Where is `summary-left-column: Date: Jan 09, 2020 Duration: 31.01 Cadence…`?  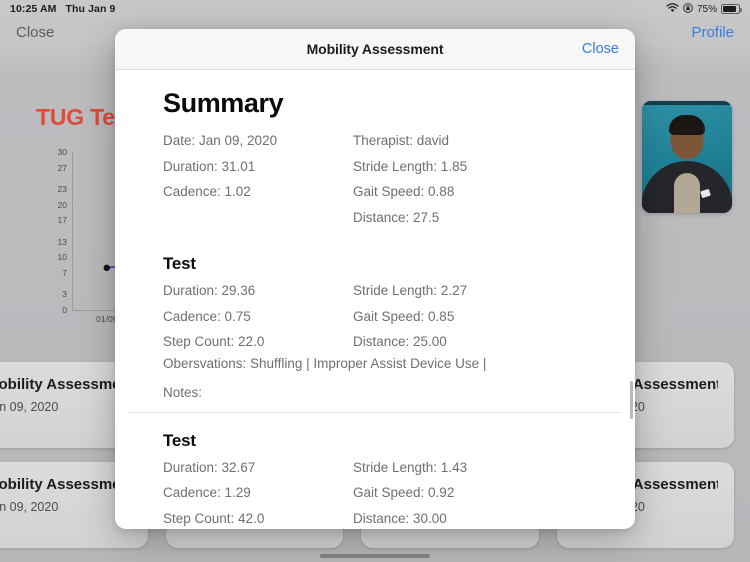
summary-left-column: Date: Jan 09, 2020 Duration: 31.01 Cadence… is located at coordinates (258, 179).